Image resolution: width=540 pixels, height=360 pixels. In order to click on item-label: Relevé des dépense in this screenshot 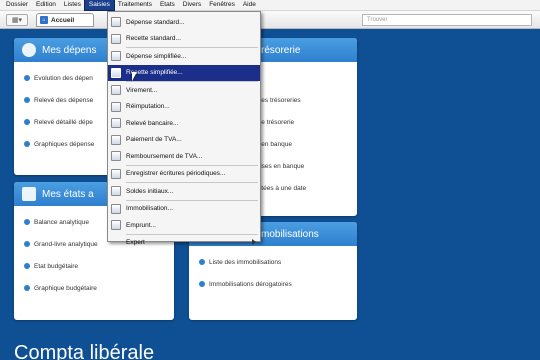, I will do `click(64, 100)`.